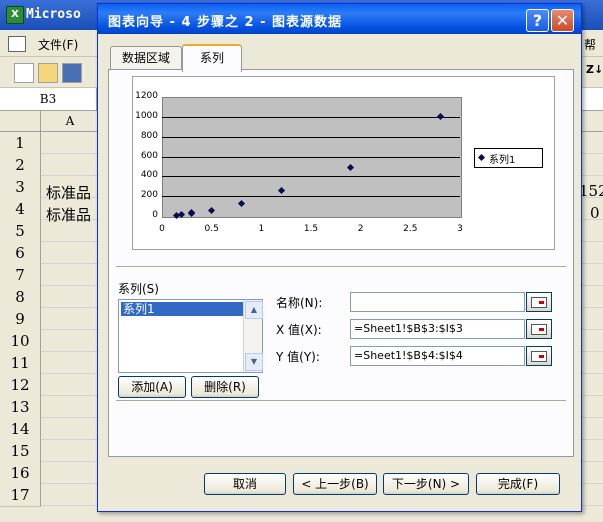 This screenshot has height=522, width=603. I want to click on tab-series: 系列, so click(212, 58).